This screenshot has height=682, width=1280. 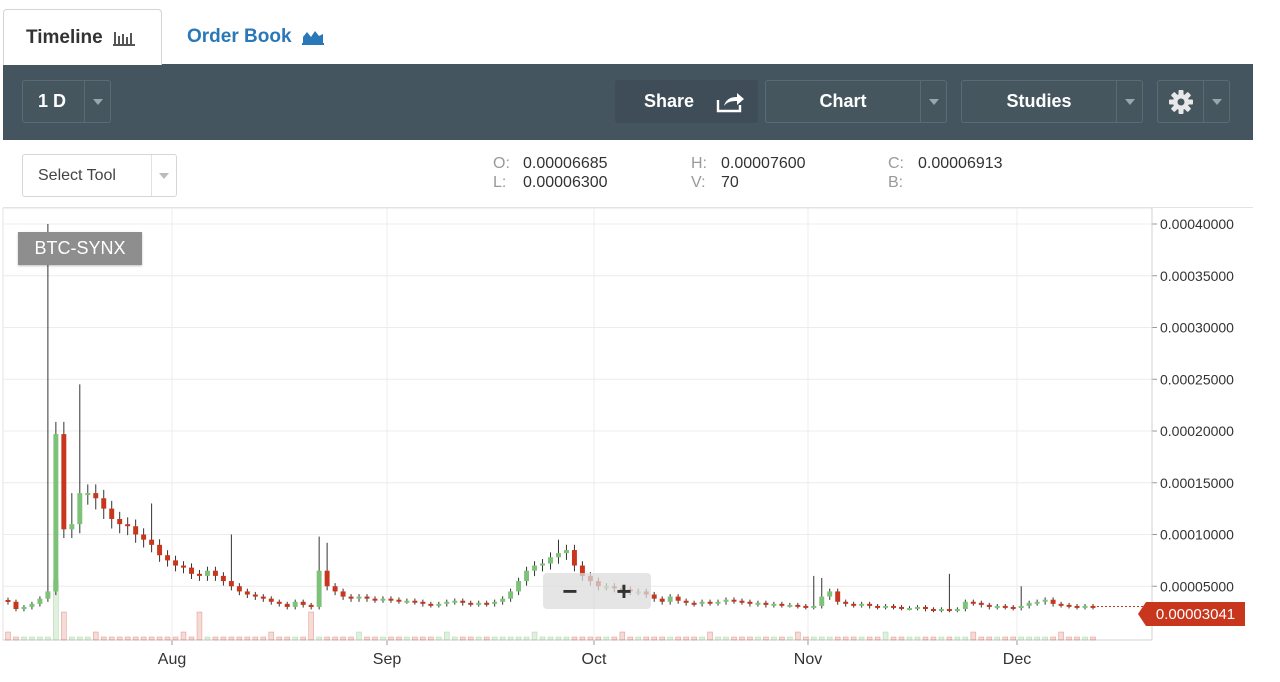 I want to click on studies-dropdown: Studies, so click(x=1052, y=101).